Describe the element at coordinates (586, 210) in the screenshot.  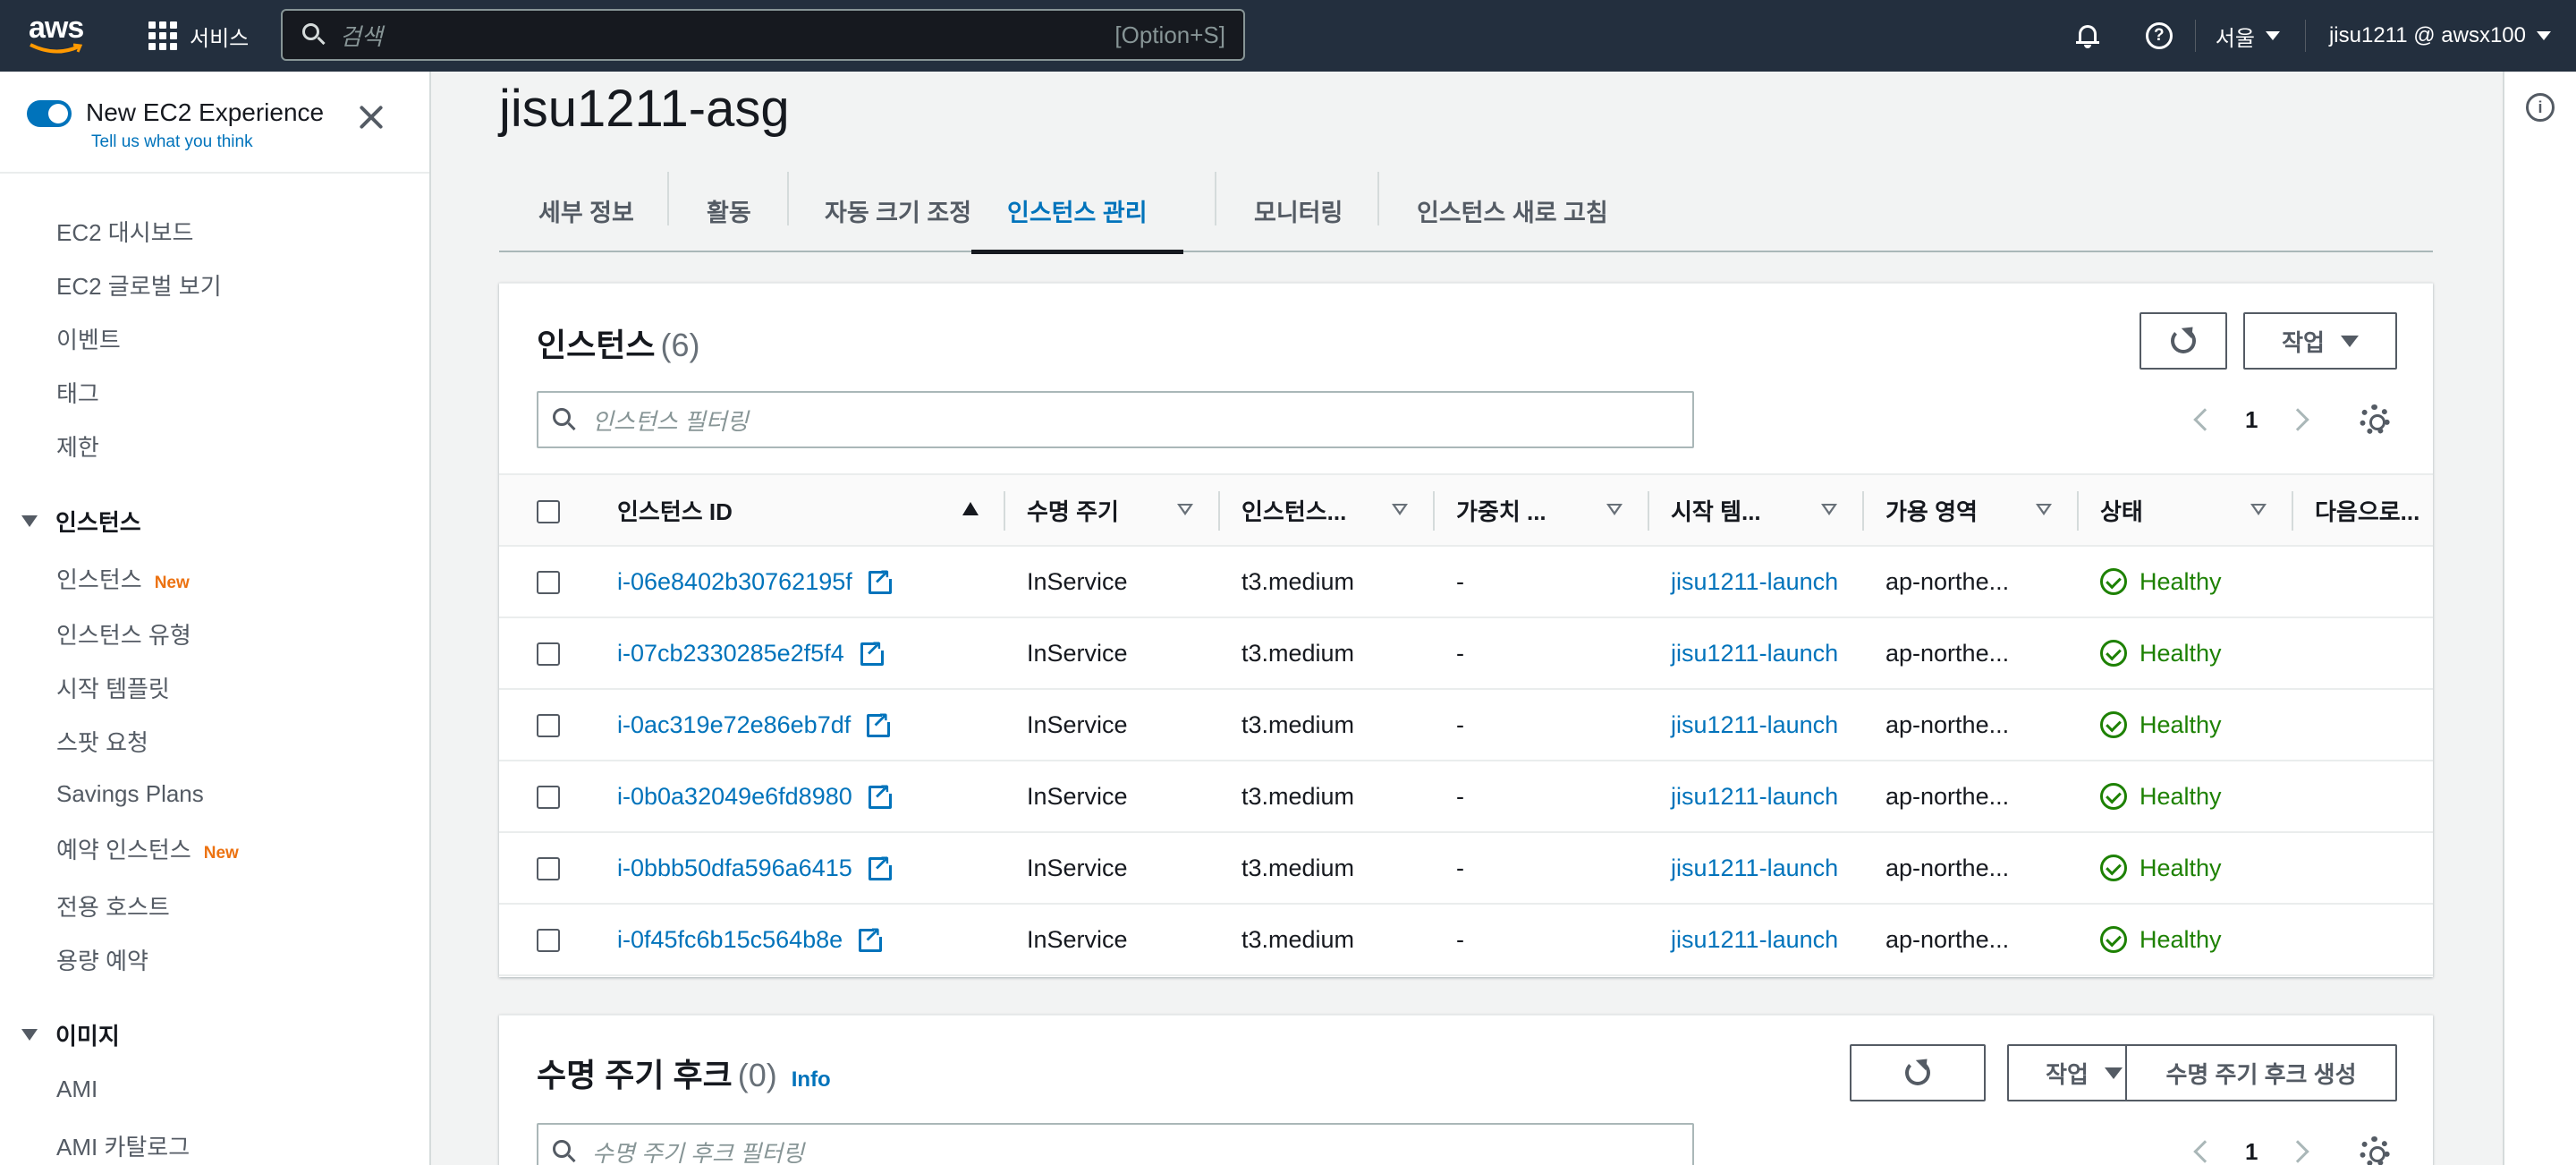
I see `tab-details: 세부 정보` at that location.